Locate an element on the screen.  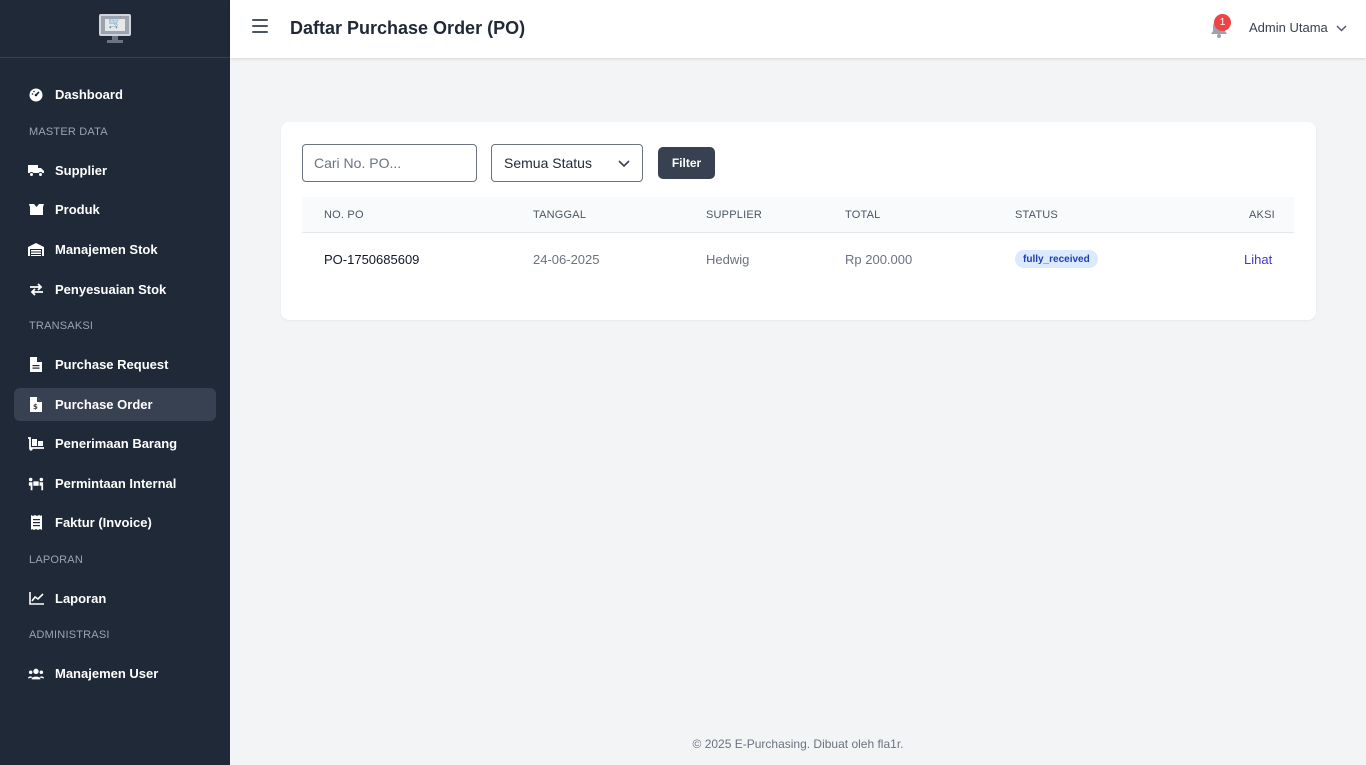
file-invoice-icon: $ is located at coordinates (36, 405).